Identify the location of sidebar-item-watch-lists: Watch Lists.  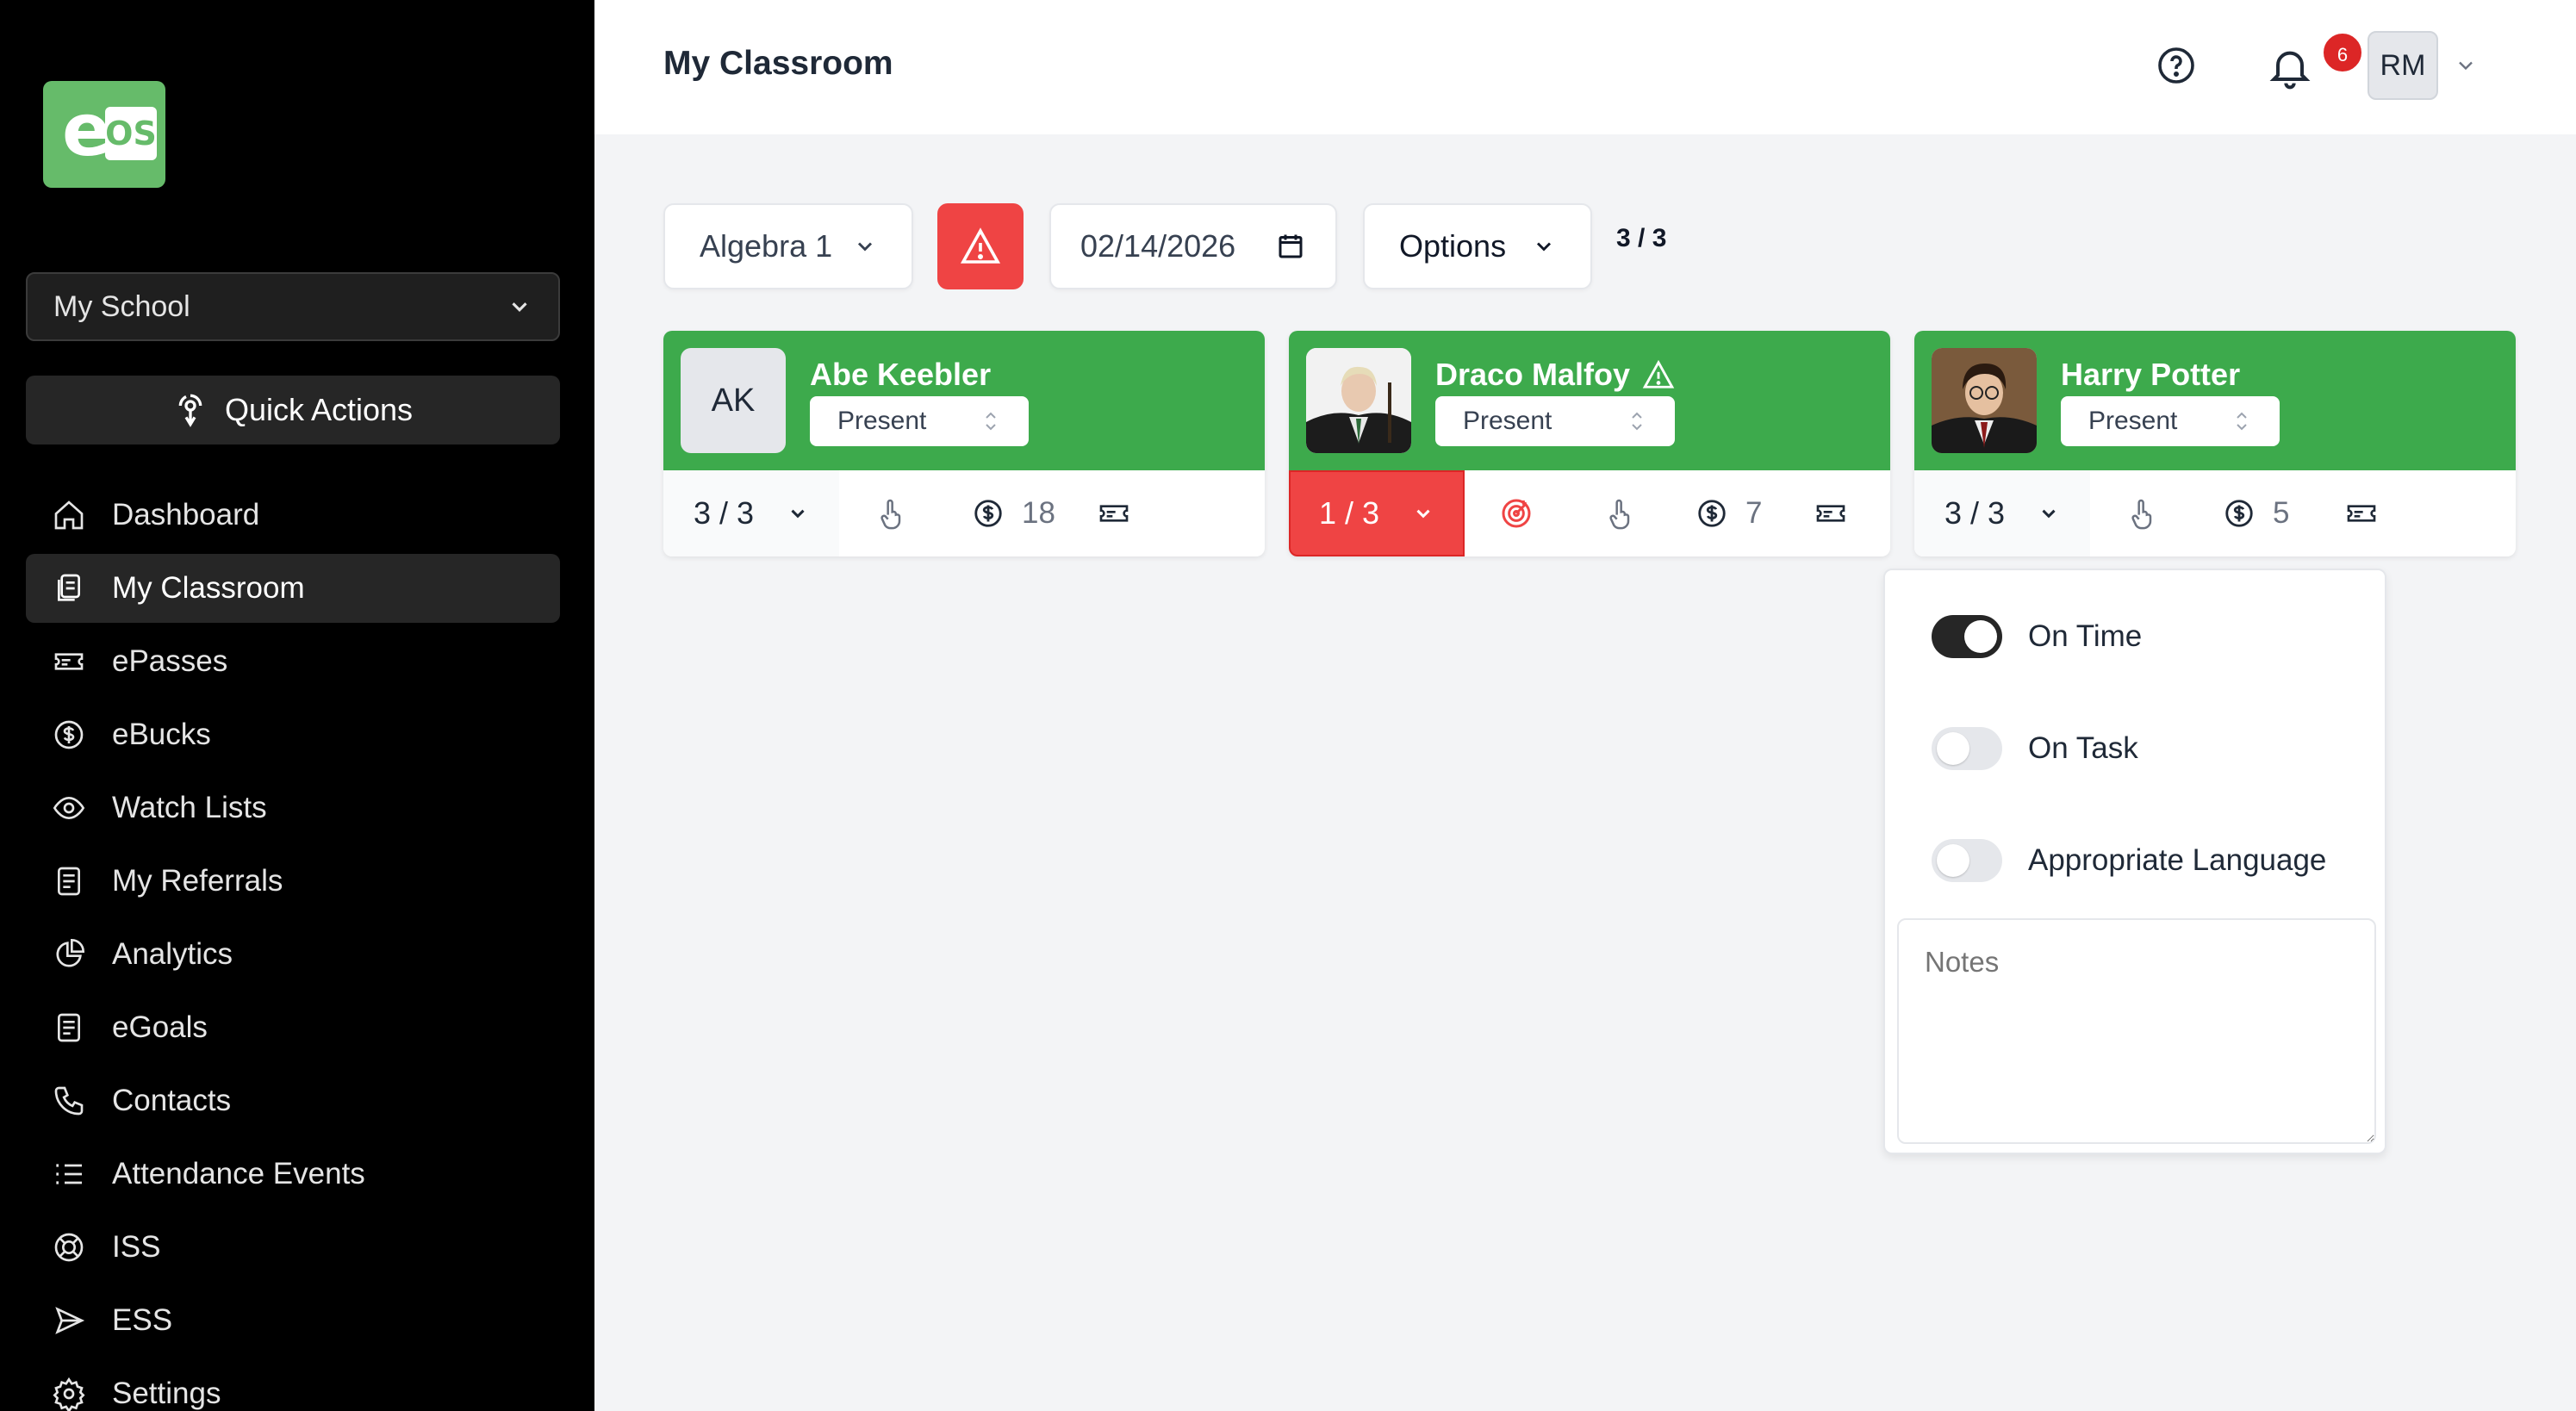
(293, 808).